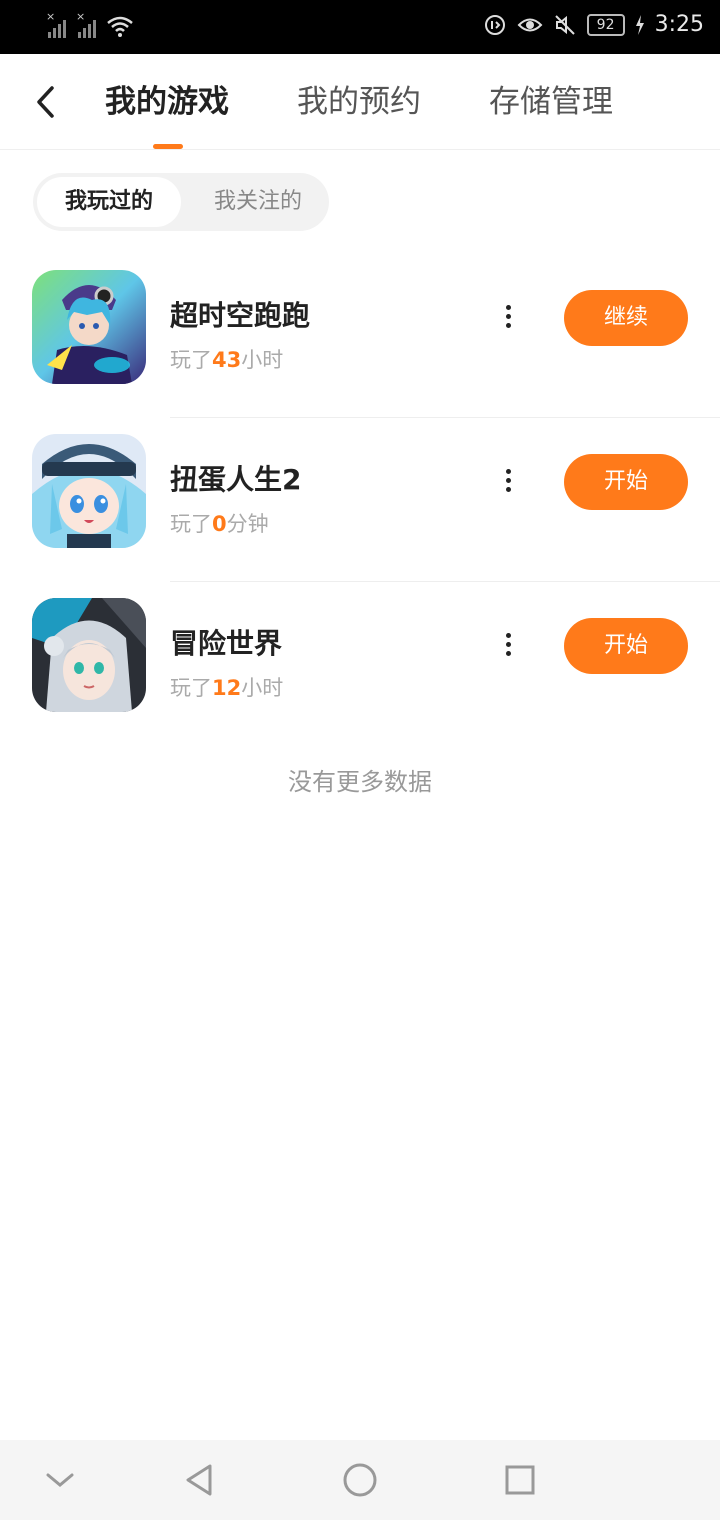  Describe the element at coordinates (120, 26) in the screenshot. I see `wifi-icon` at that location.